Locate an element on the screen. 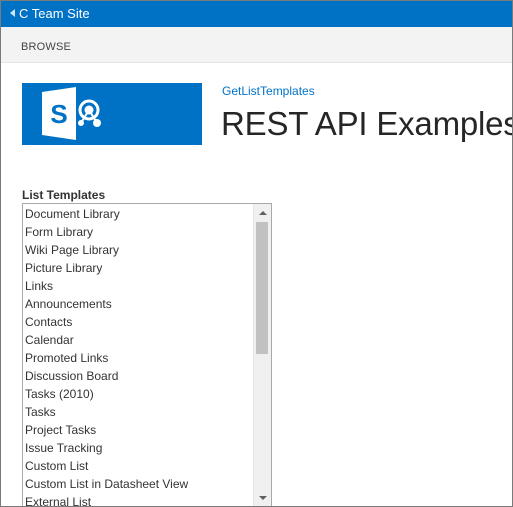  list-item: Picture Library is located at coordinates (140, 268).